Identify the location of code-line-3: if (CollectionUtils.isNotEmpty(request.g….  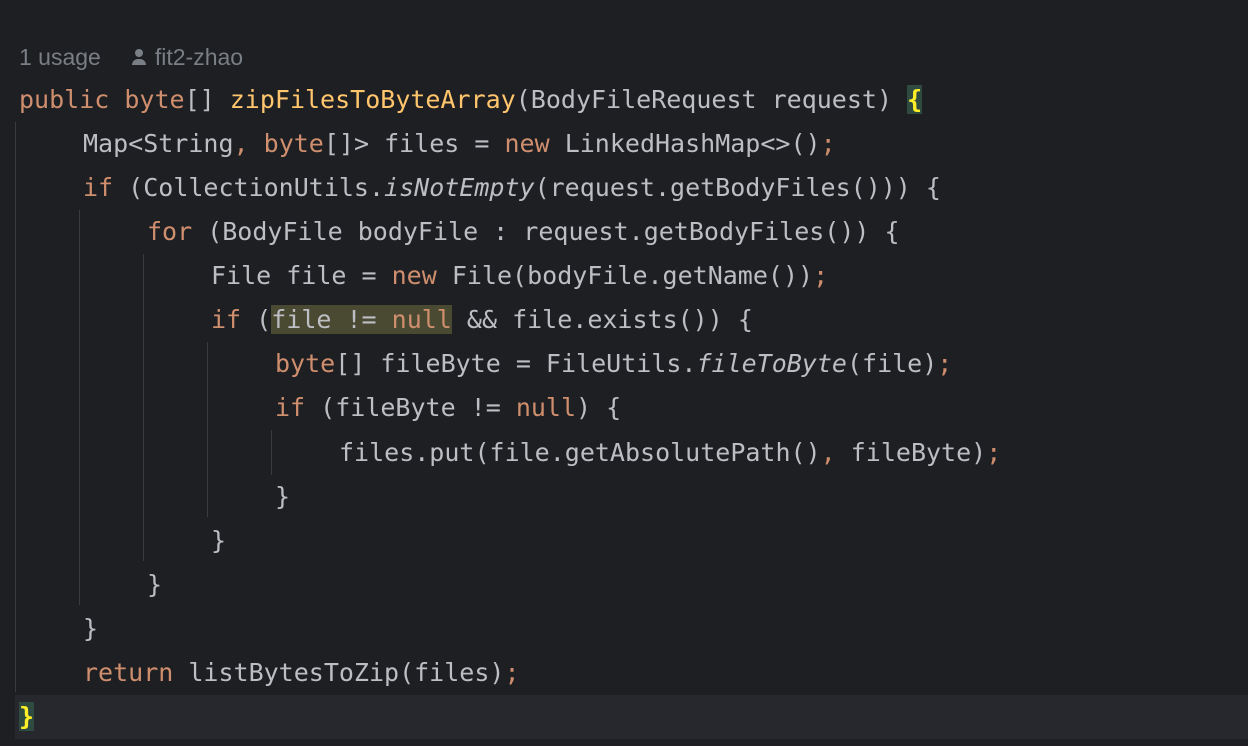
(512, 188).